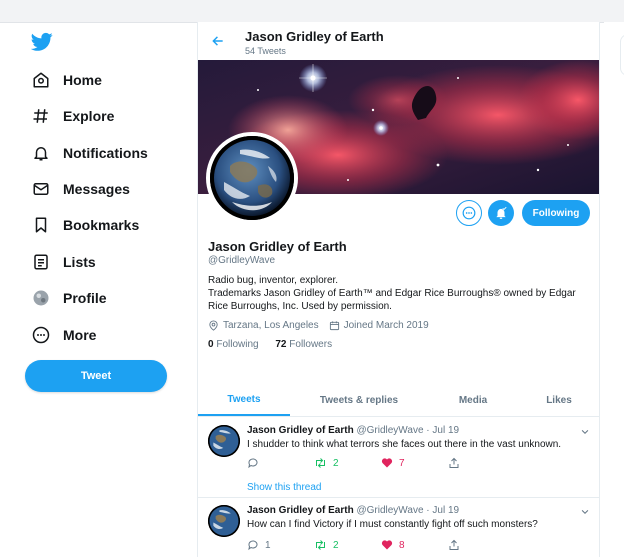 This screenshot has width=624, height=557. What do you see at coordinates (323, 325) in the screenshot?
I see `profile-meta: Tarzana, Los Angeles Joined March 2019` at bounding box center [323, 325].